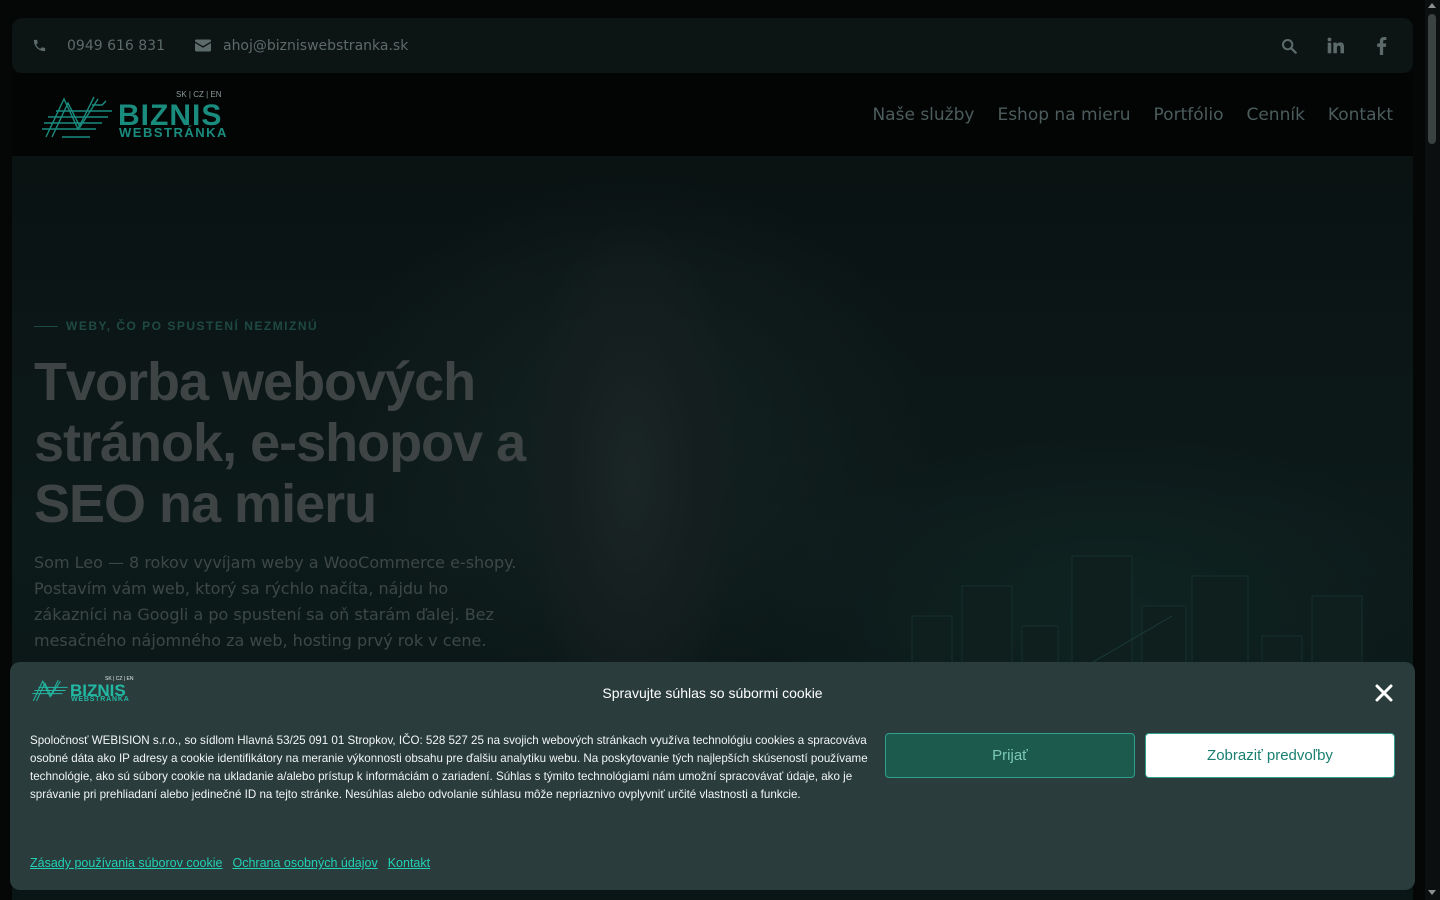 This screenshot has width=1440, height=900. Describe the element at coordinates (1289, 46) in the screenshot. I see `search-icon` at that location.